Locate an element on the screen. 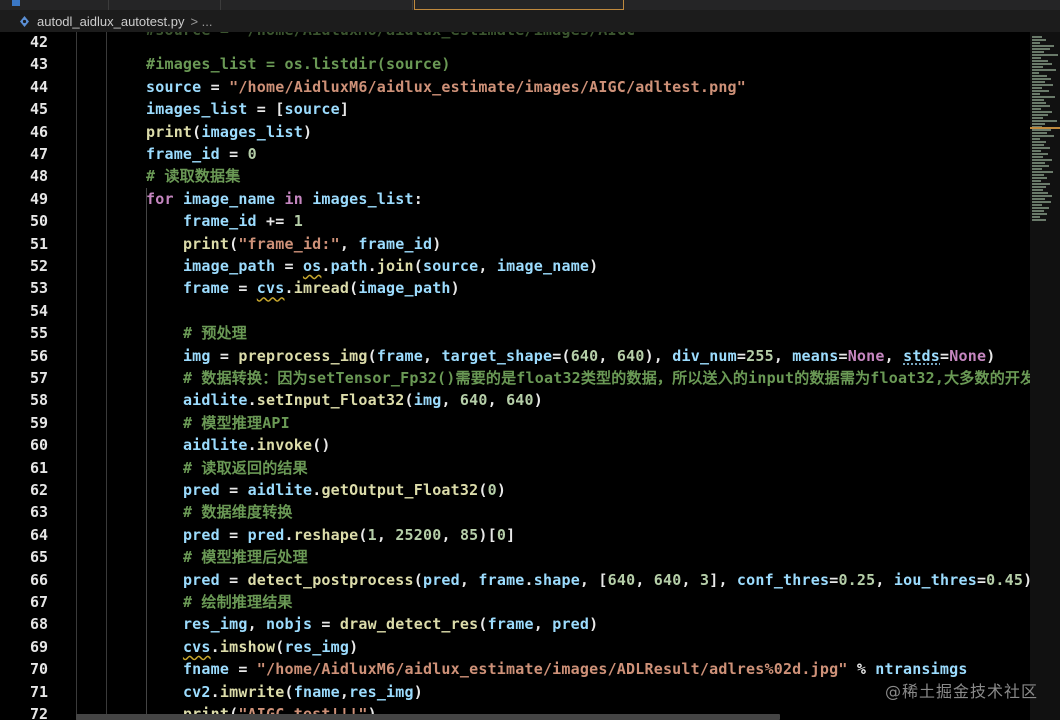 The image size is (1060, 720). code-line: 48 # 读取数据集 is located at coordinates (515, 176).